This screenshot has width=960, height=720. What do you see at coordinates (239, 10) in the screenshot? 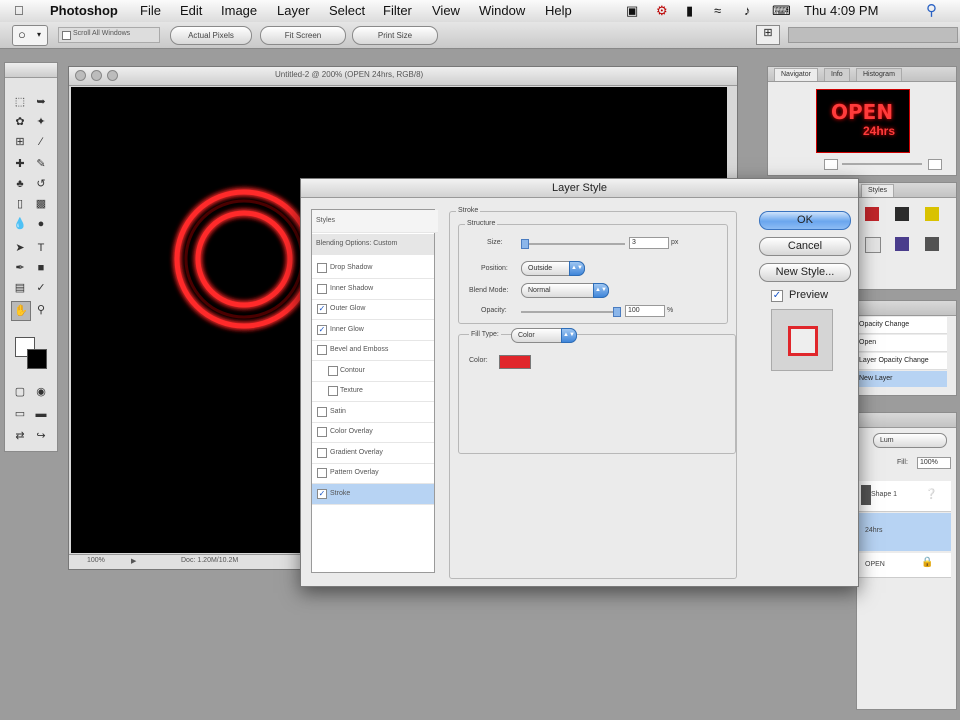
I see `menu-image: Image` at bounding box center [239, 10].